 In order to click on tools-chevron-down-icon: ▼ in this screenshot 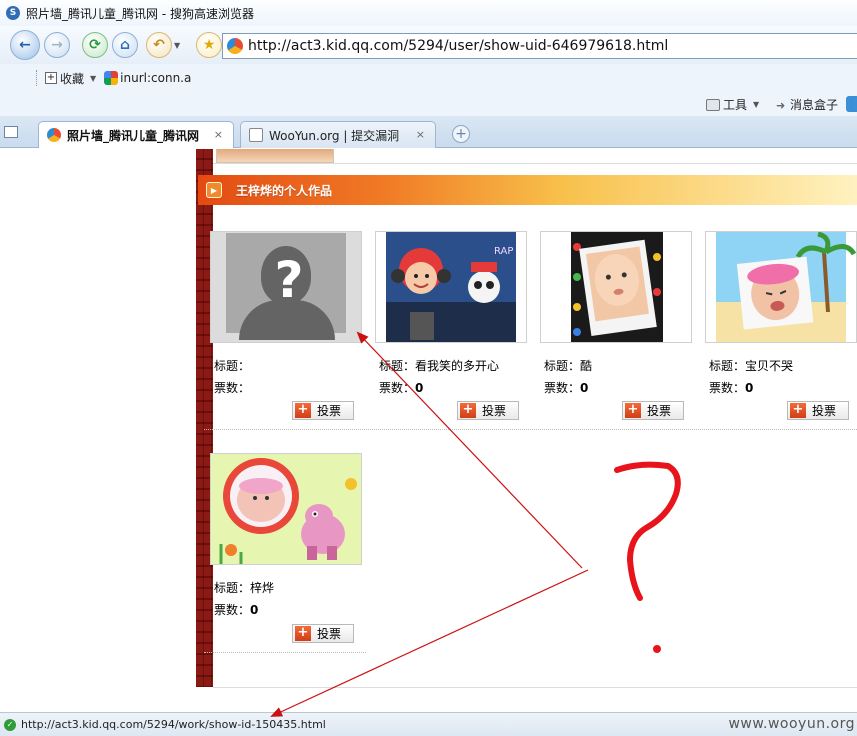, I will do `click(756, 104)`.